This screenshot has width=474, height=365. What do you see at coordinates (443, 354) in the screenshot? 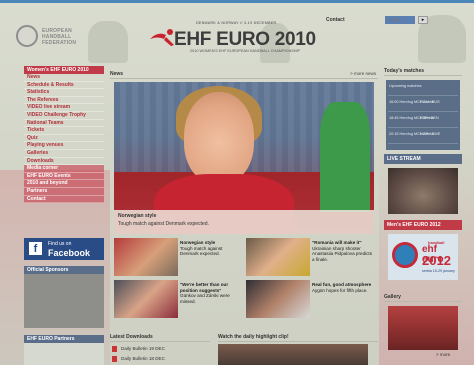
I see `gallery-more-link: > more` at bounding box center [443, 354].